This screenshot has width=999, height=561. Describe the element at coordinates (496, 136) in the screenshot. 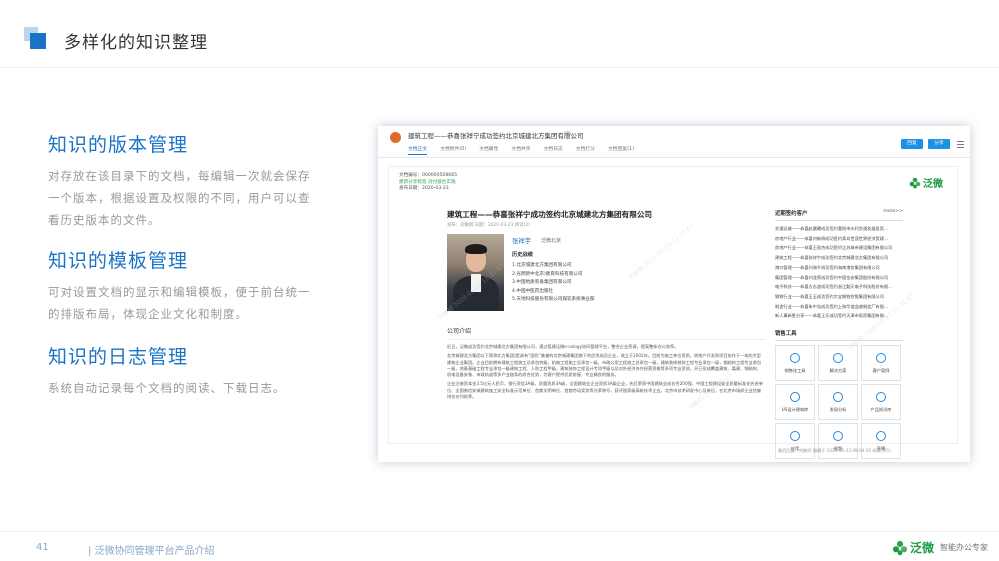

I see `document-title: 建筑工程——恭喜张祥宁成功签约北京城建北方集团有限公司` at that location.